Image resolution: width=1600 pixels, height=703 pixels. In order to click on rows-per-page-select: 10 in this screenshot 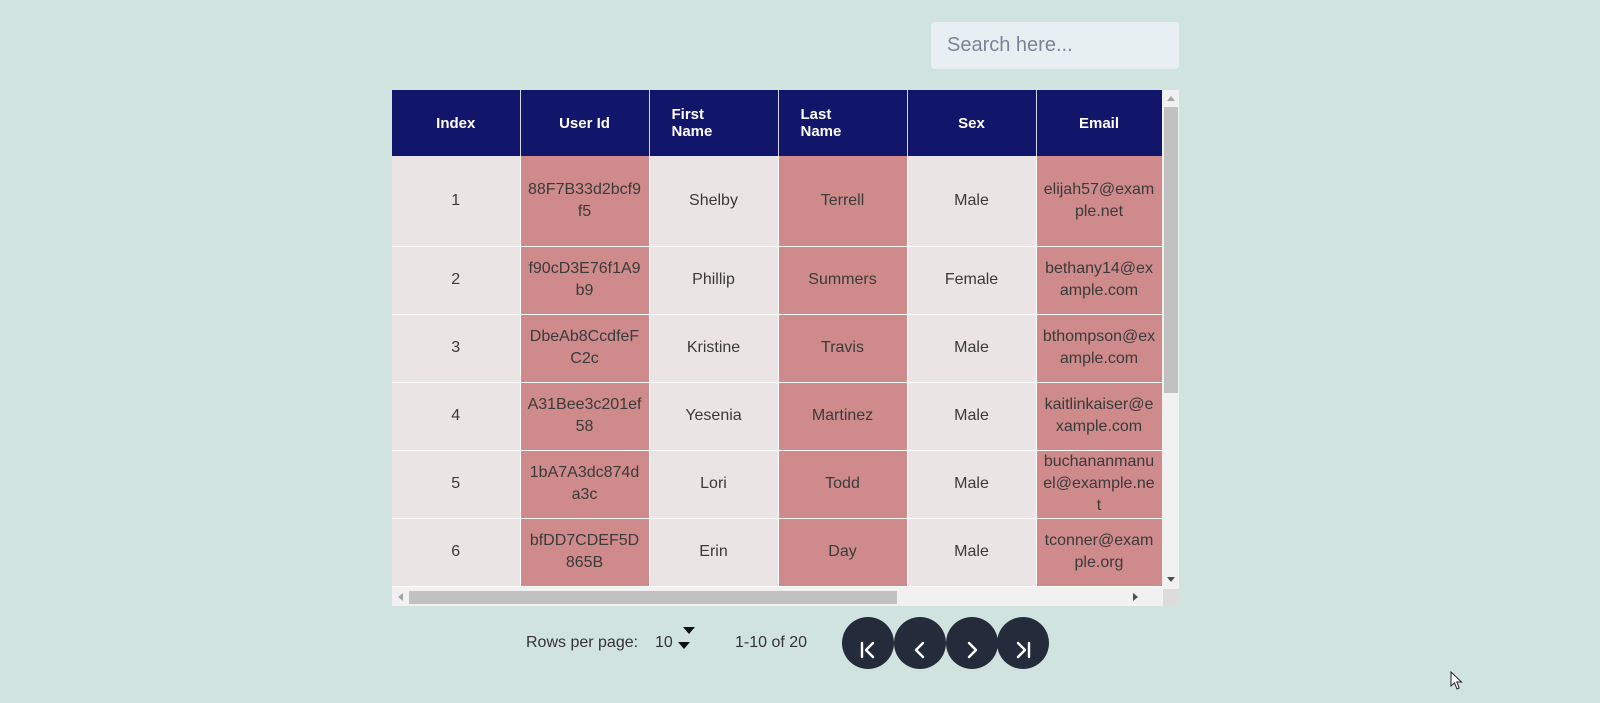, I will do `click(675, 639)`.